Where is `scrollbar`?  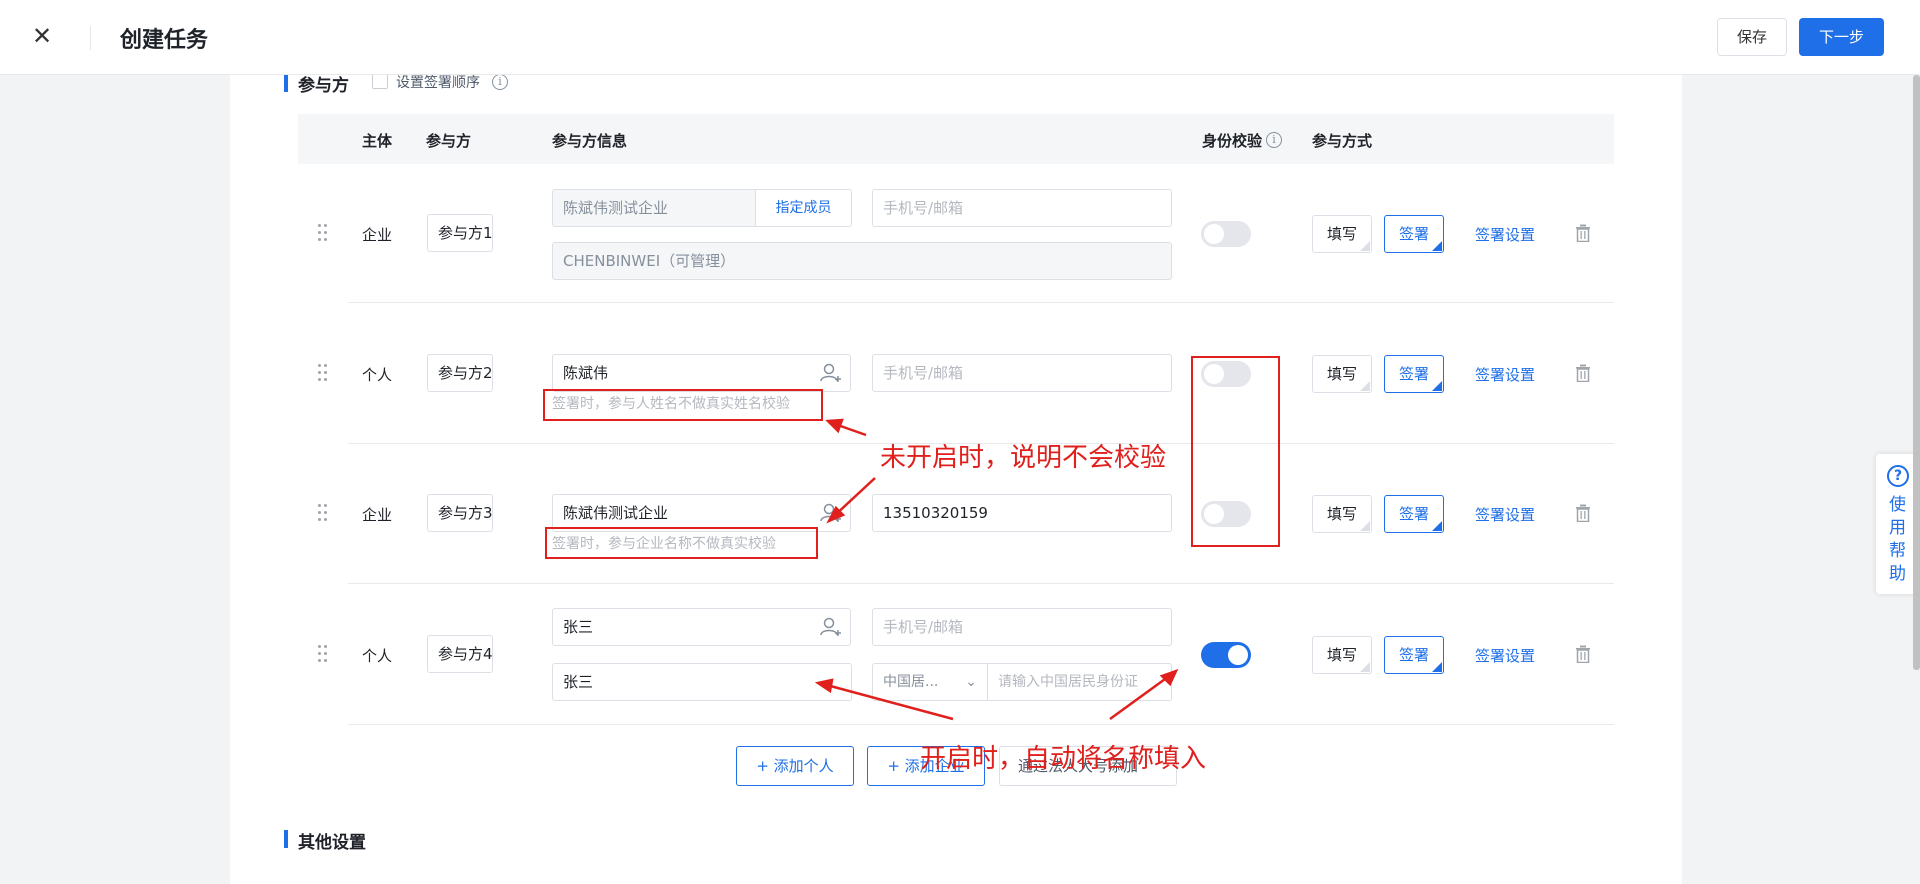
scrollbar is located at coordinates (1916, 372).